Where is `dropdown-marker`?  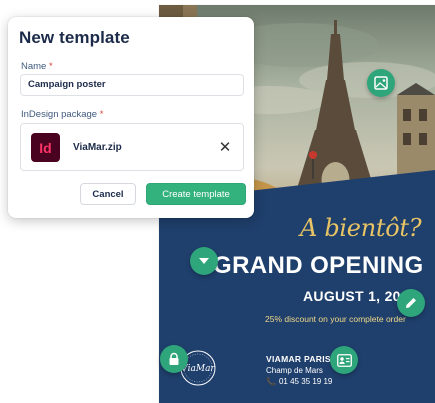 dropdown-marker is located at coordinates (204, 261).